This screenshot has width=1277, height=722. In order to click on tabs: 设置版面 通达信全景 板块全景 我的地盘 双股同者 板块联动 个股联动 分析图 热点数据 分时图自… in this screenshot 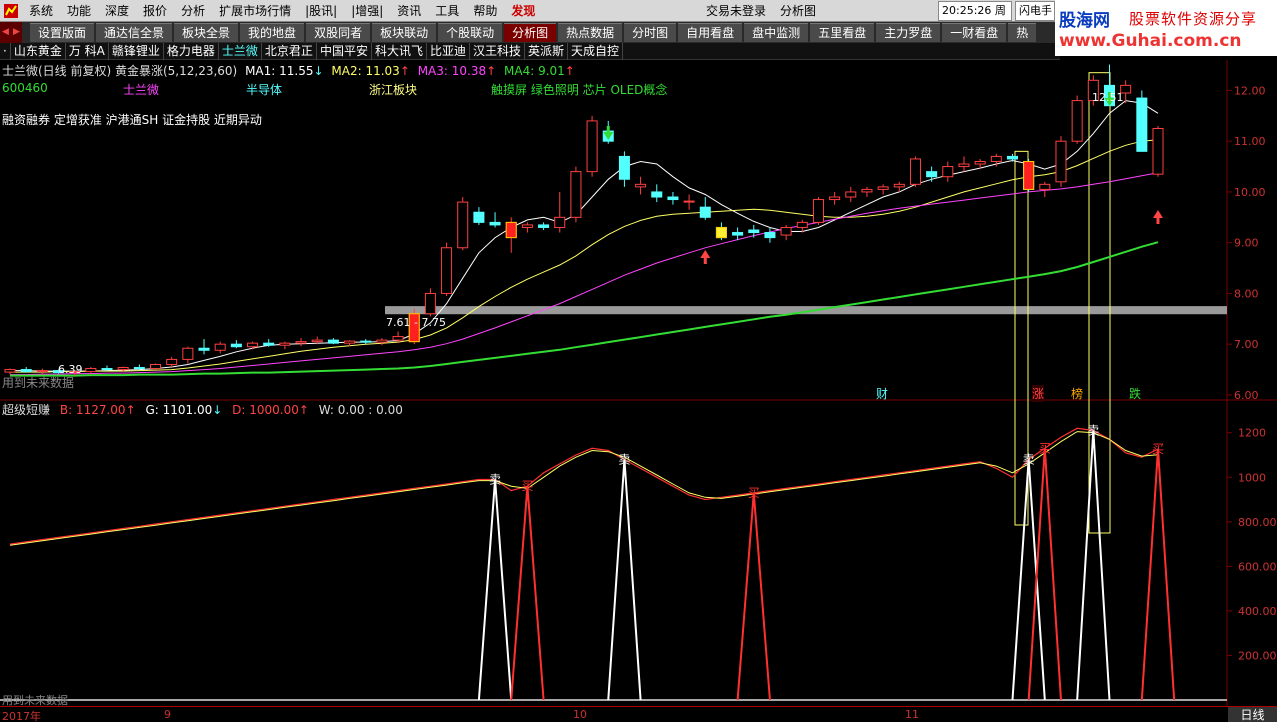, I will do `click(534, 32)`.